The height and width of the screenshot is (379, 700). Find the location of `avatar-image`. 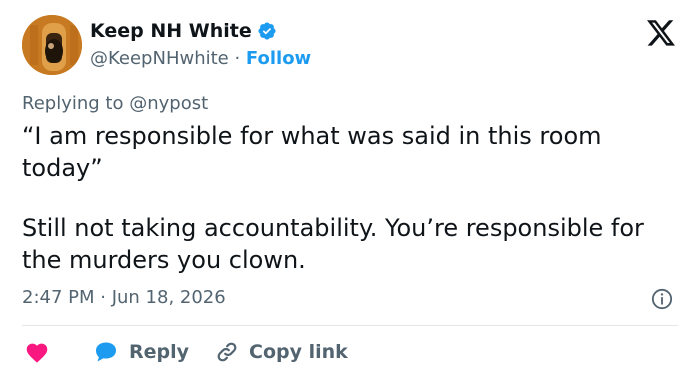

avatar-image is located at coordinates (52, 45).